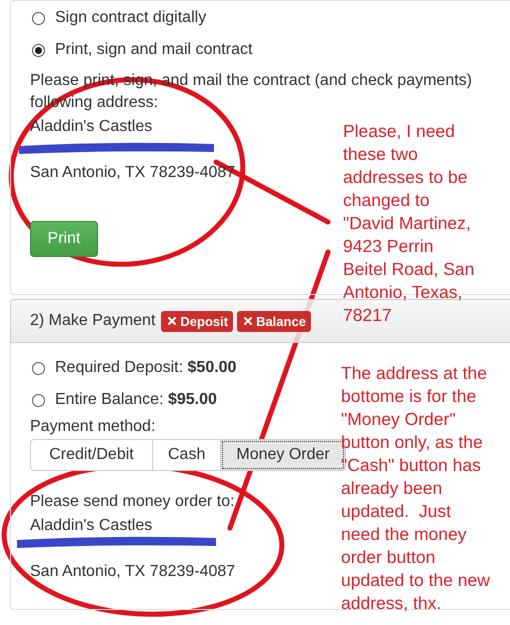  I want to click on send-to-text: Please send money order to:, so click(132, 502).